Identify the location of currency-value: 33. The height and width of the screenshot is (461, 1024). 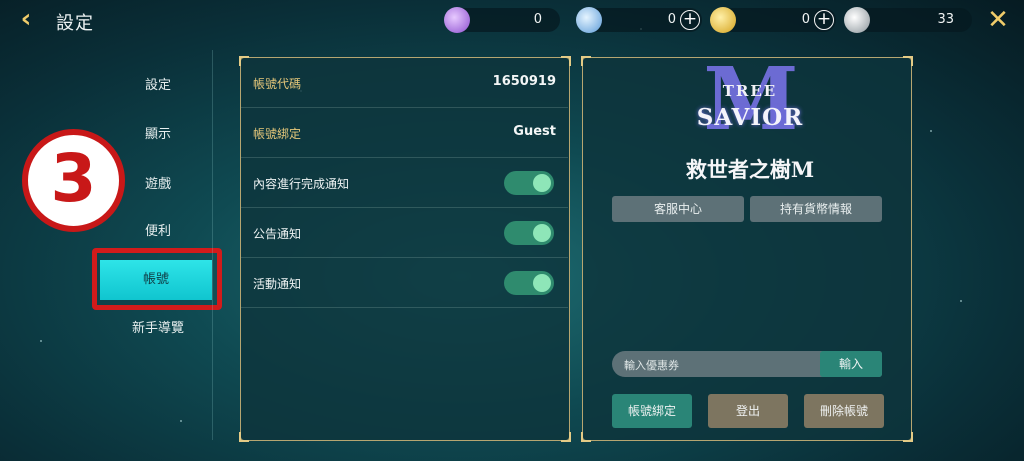
(945, 19).